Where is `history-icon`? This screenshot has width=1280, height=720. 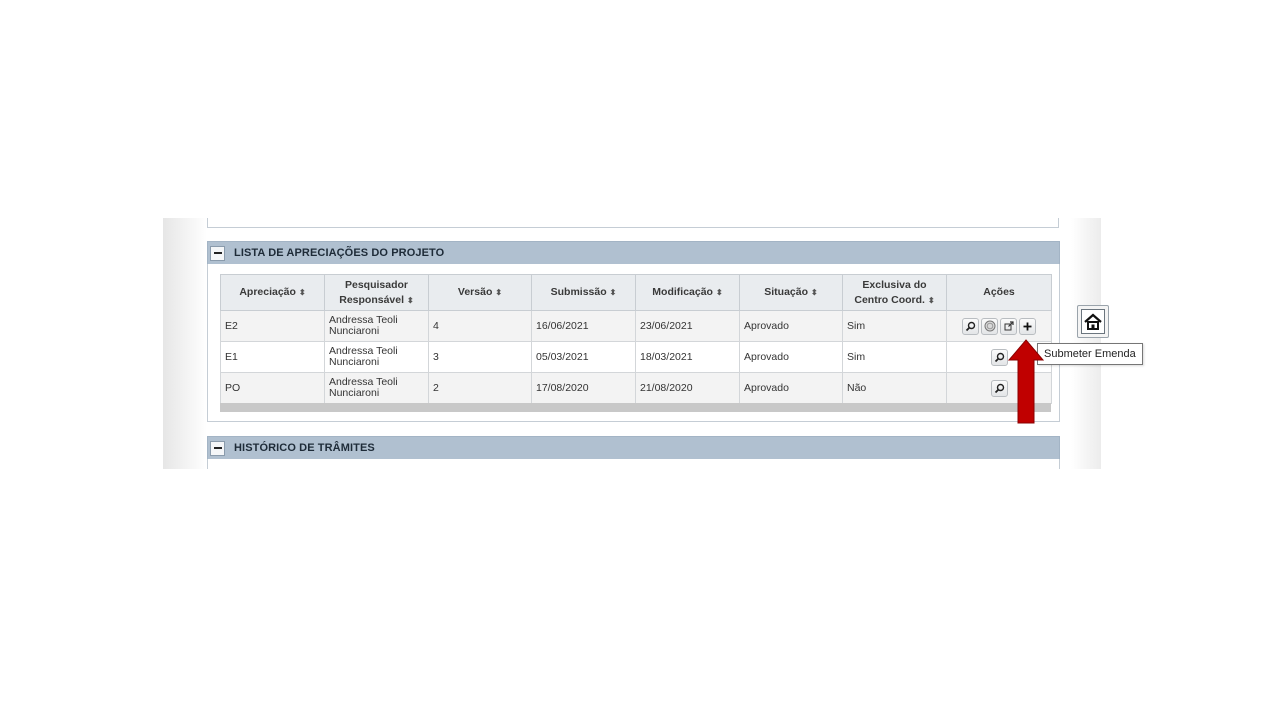
history-icon is located at coordinates (989, 326).